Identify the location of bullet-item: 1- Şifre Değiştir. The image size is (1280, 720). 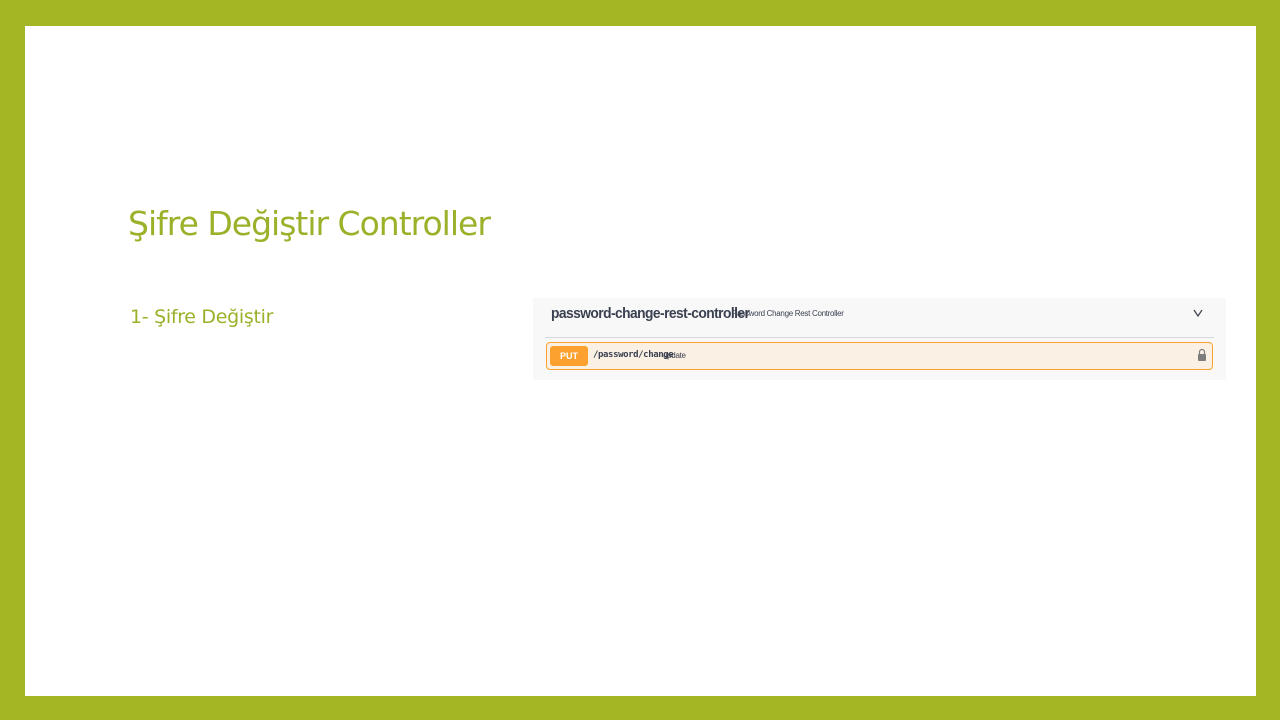
(202, 317).